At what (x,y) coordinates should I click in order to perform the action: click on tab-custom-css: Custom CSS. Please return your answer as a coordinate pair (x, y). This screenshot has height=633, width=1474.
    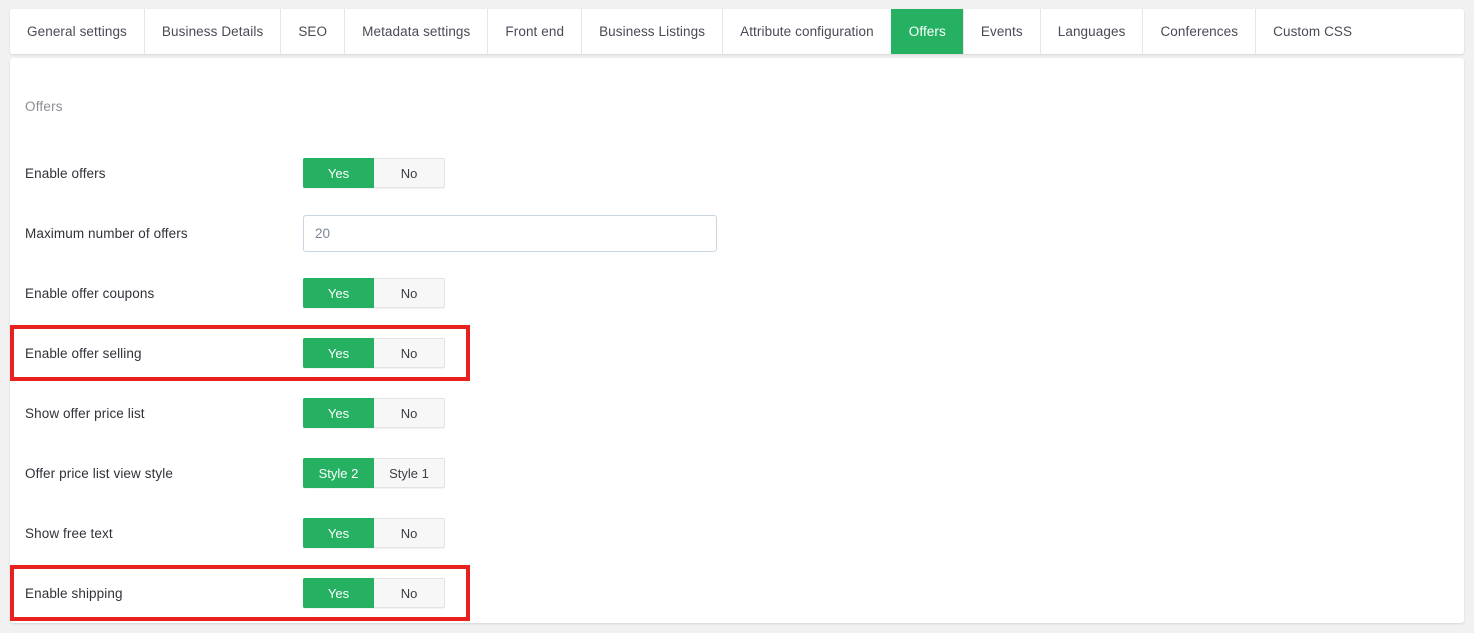
    Looking at the image, I should click on (1312, 31).